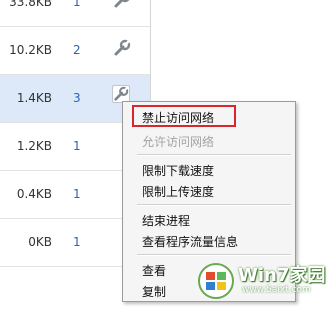 The width and height of the screenshot is (332, 315). I want to click on row-size: 1.4KB, so click(34, 98).